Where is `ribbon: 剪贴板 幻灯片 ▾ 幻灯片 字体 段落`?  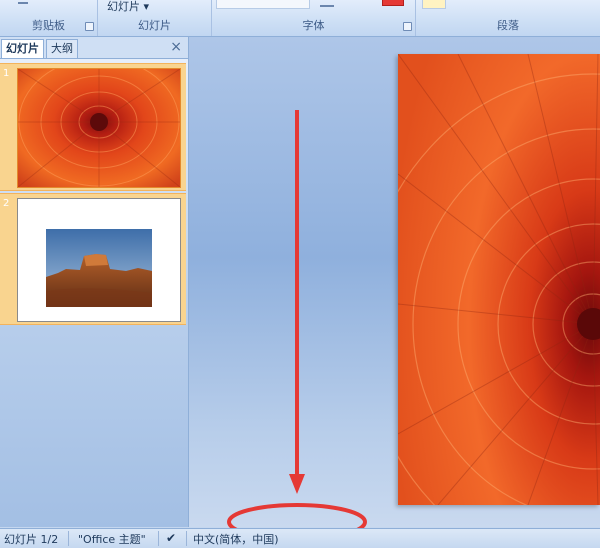 ribbon: 剪贴板 幻灯片 ▾ 幻灯片 字体 段落 is located at coordinates (300, 18).